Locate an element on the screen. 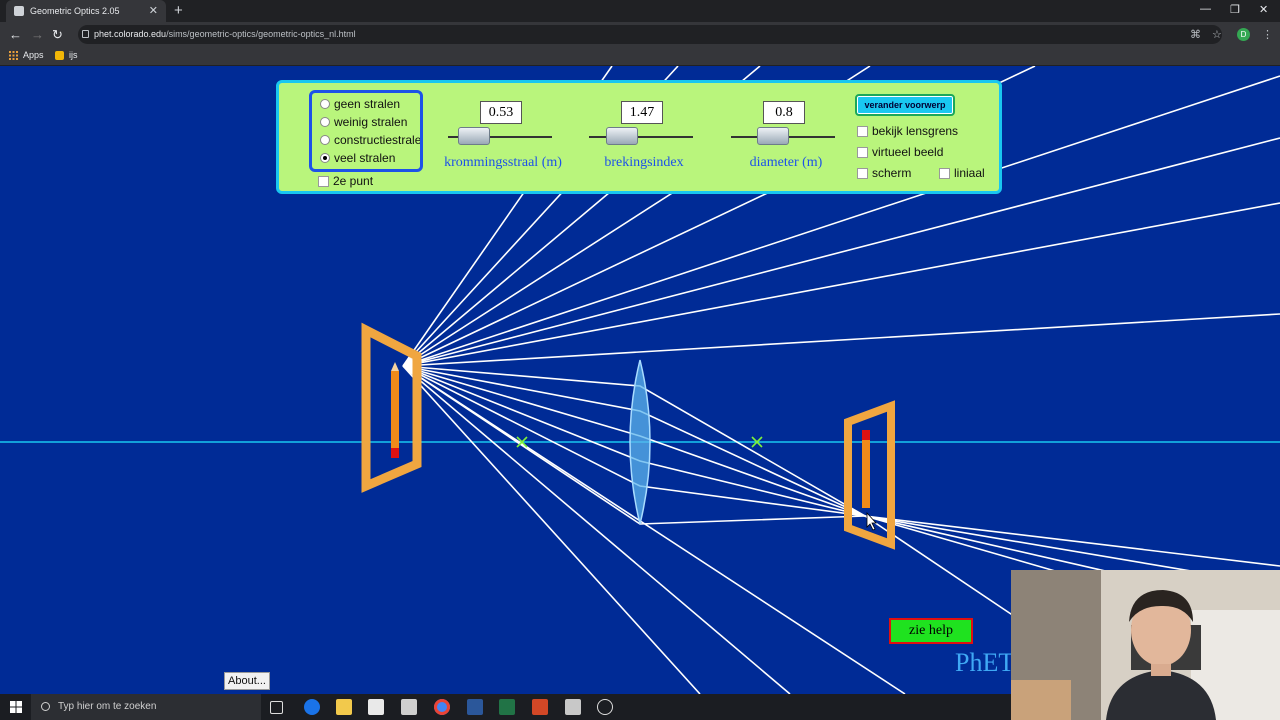 The width and height of the screenshot is (1280, 720). url-host: phet.colorado.edu is located at coordinates (130, 34).